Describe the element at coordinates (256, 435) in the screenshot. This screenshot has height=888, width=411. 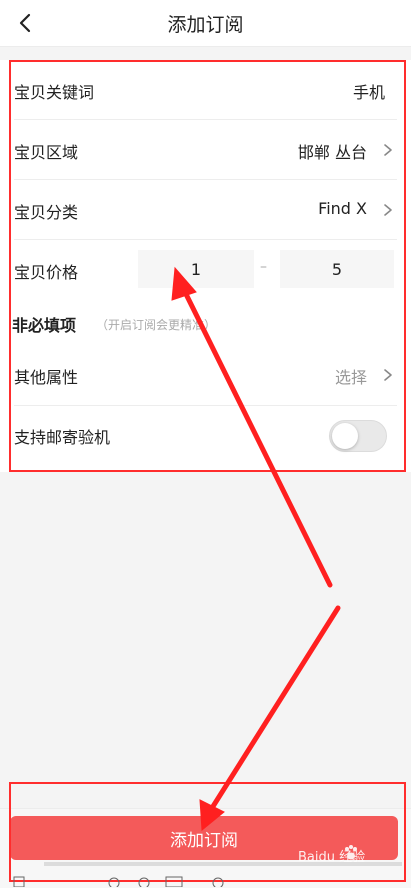
I see `arrow-to-price-line` at that location.